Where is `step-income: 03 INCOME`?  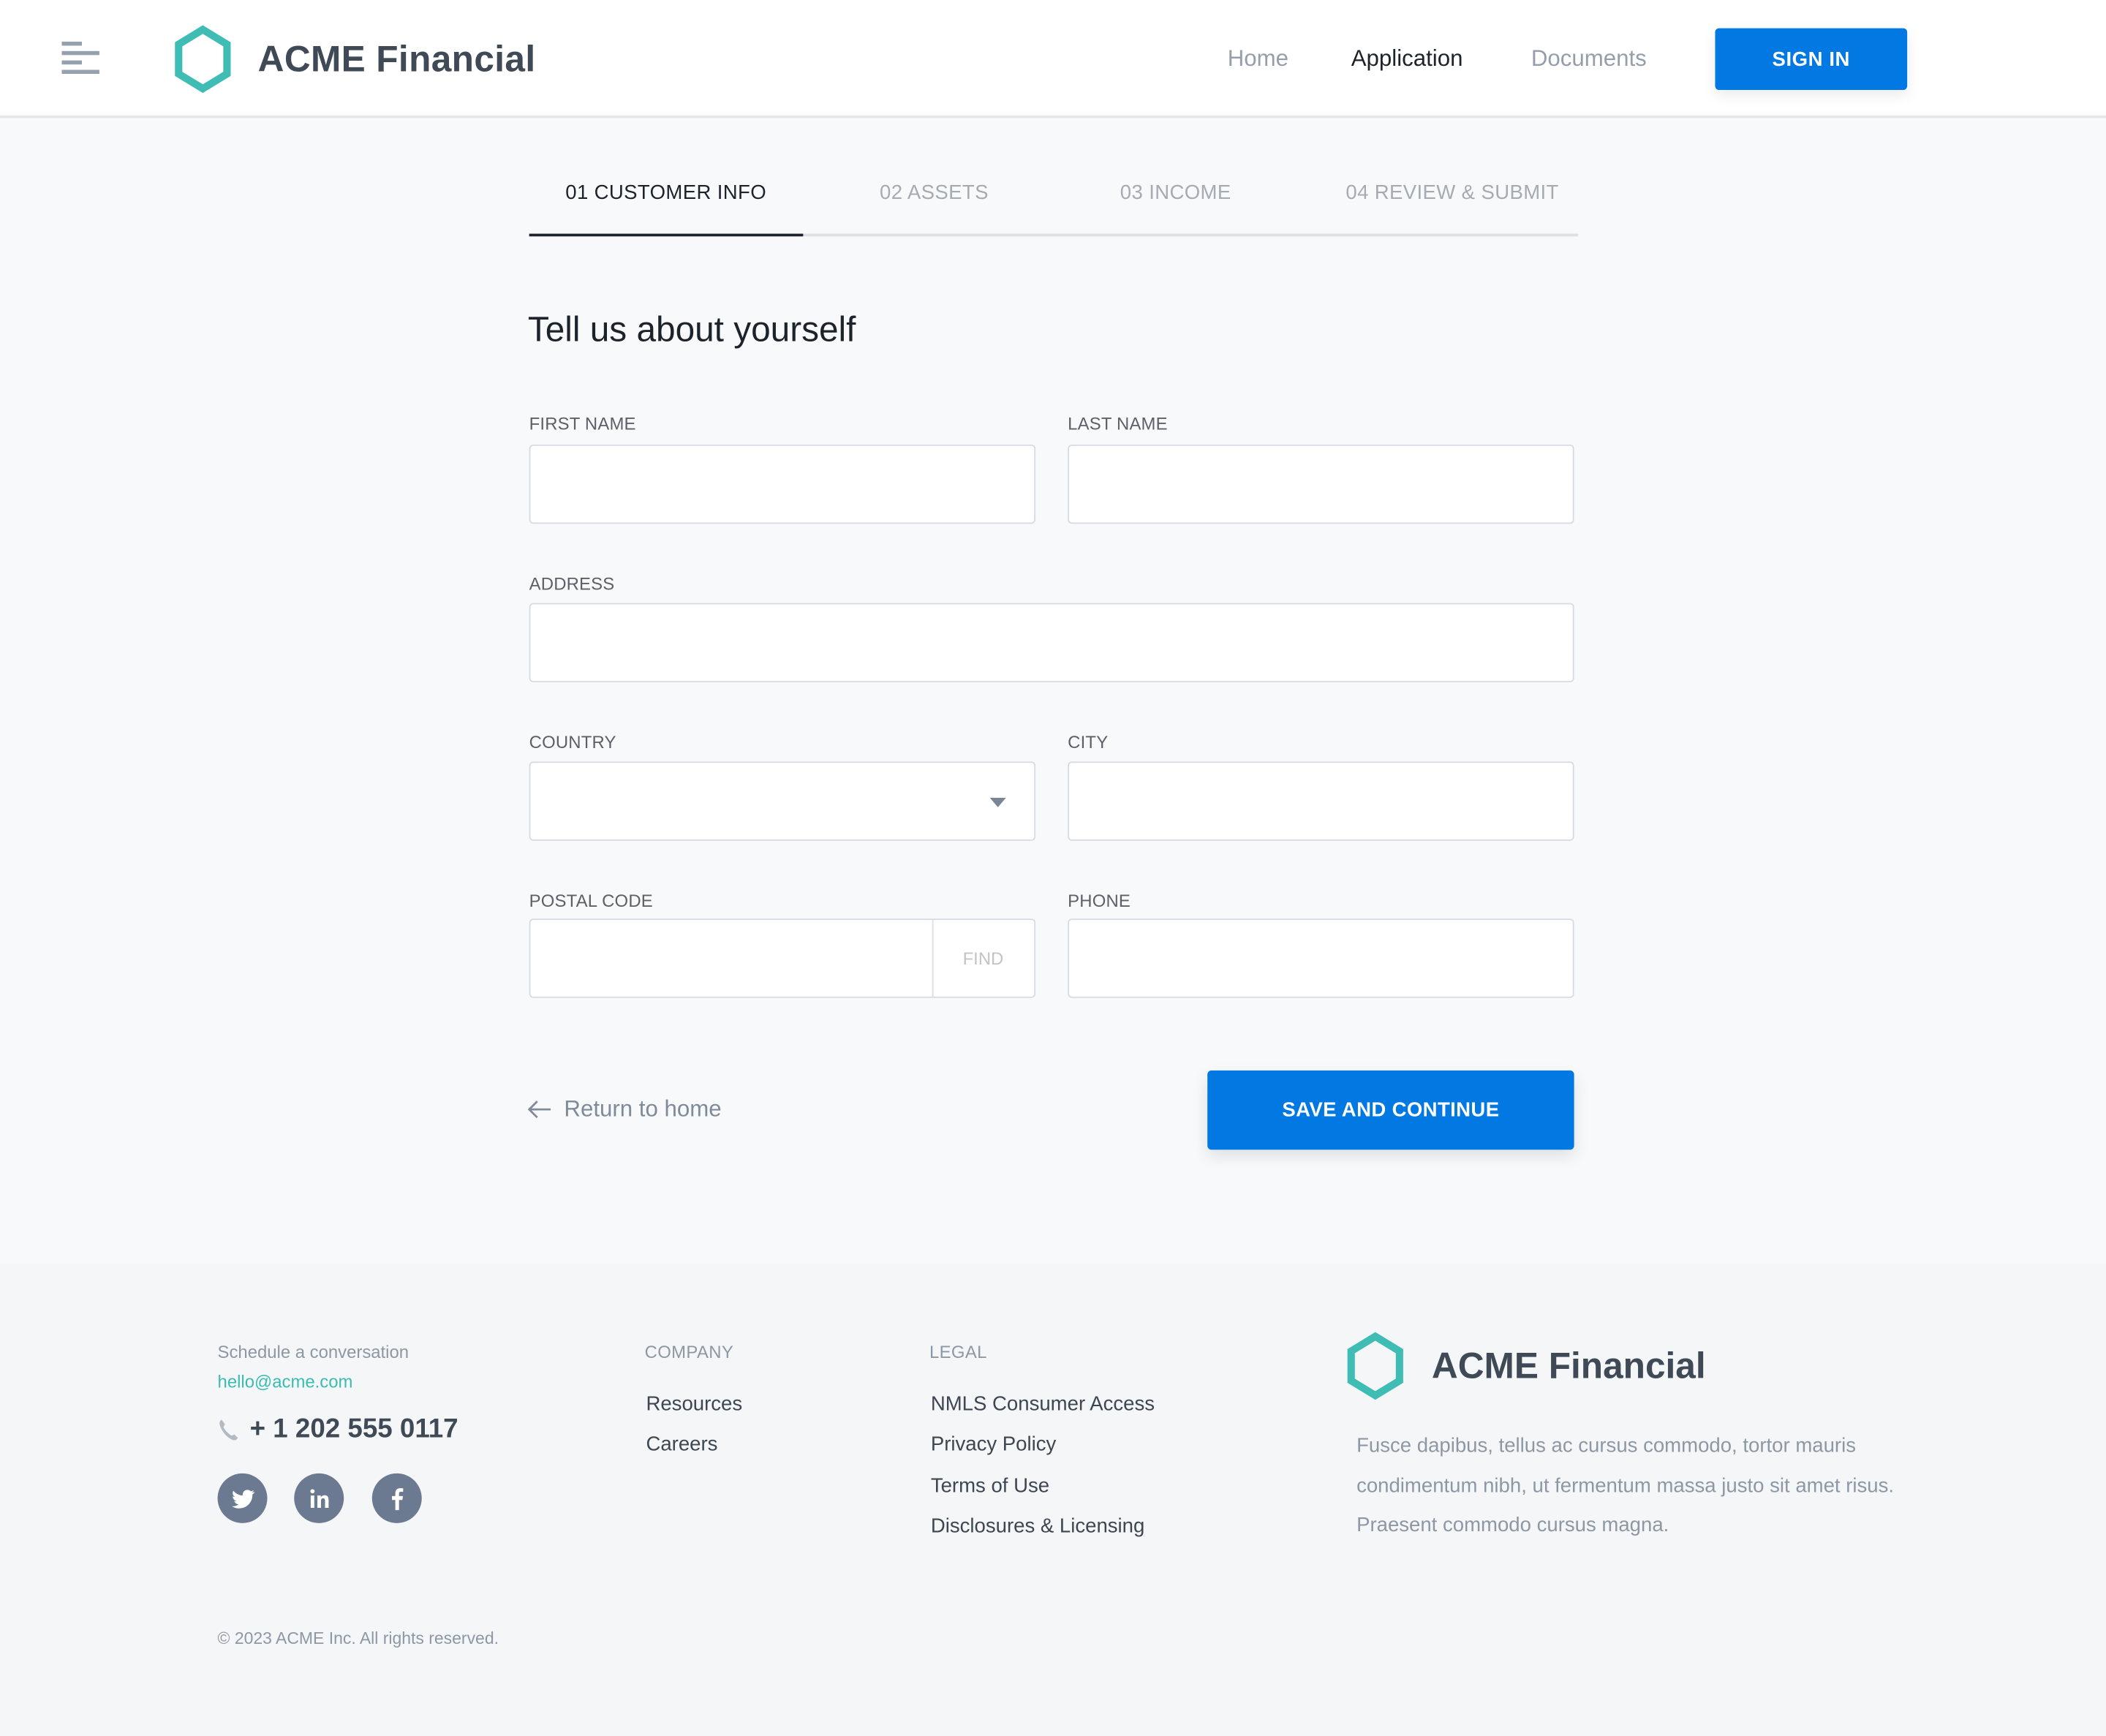 step-income: 03 INCOME is located at coordinates (1175, 192).